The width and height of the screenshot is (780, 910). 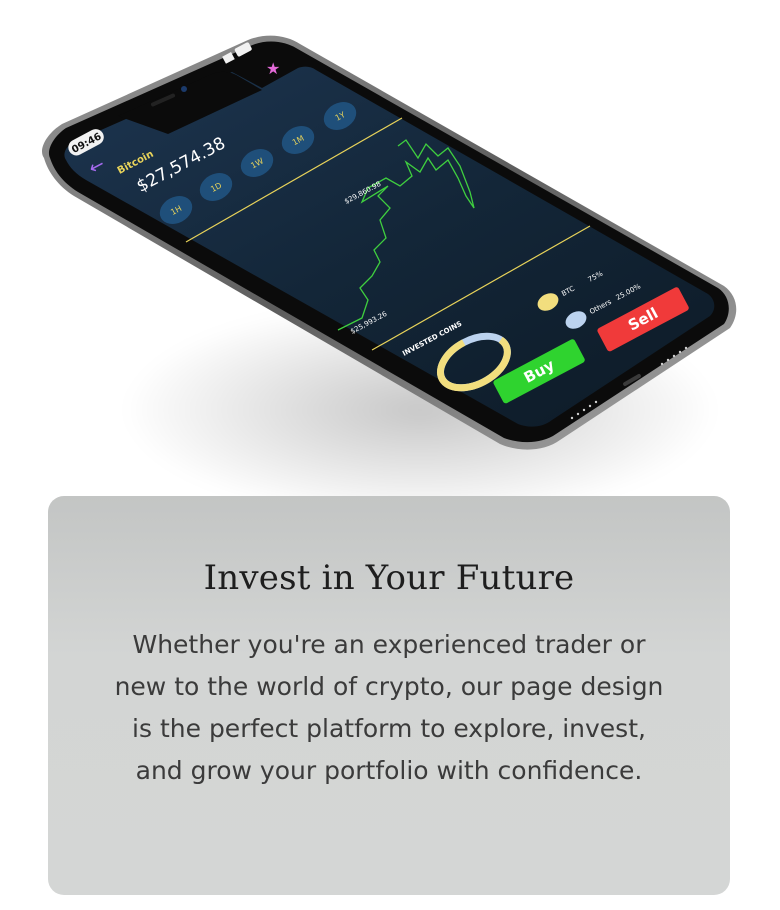 I want to click on front-camera, so click(x=184, y=89).